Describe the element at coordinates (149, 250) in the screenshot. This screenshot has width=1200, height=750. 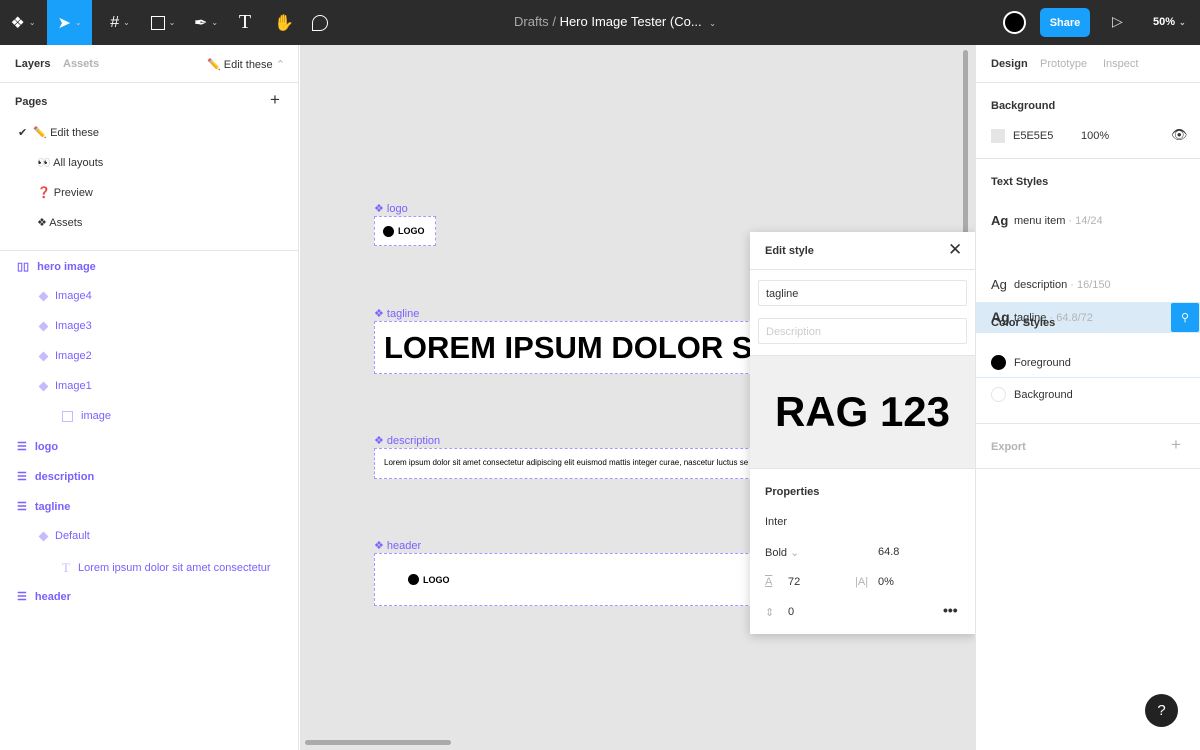
I see `divider` at that location.